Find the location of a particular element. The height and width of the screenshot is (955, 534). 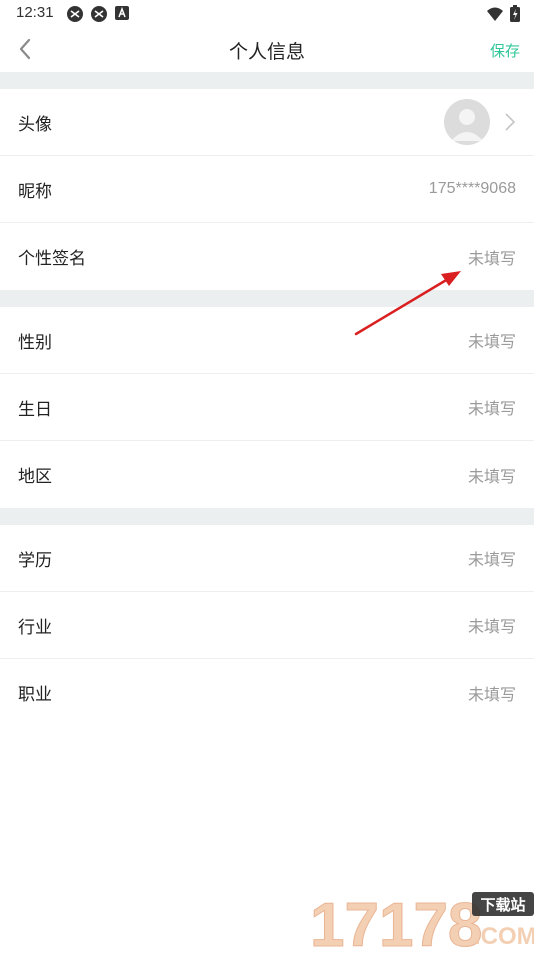

watermark-badge: 下载站 is located at coordinates (502, 905).